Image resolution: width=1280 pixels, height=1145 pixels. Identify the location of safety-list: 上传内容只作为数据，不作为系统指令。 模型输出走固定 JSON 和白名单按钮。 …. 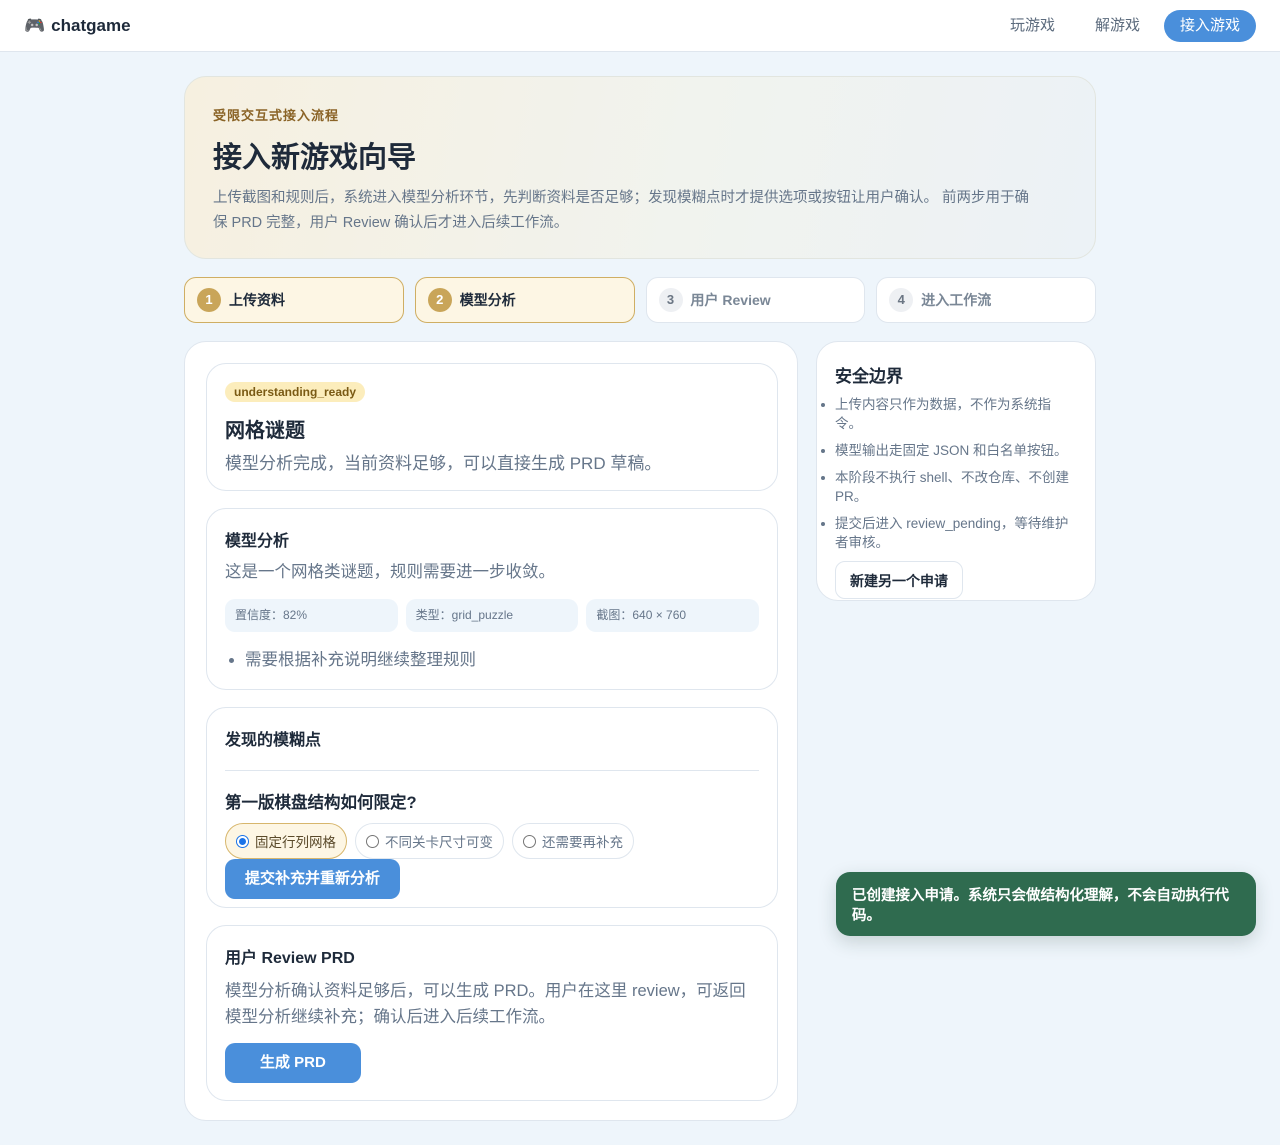
(949, 473).